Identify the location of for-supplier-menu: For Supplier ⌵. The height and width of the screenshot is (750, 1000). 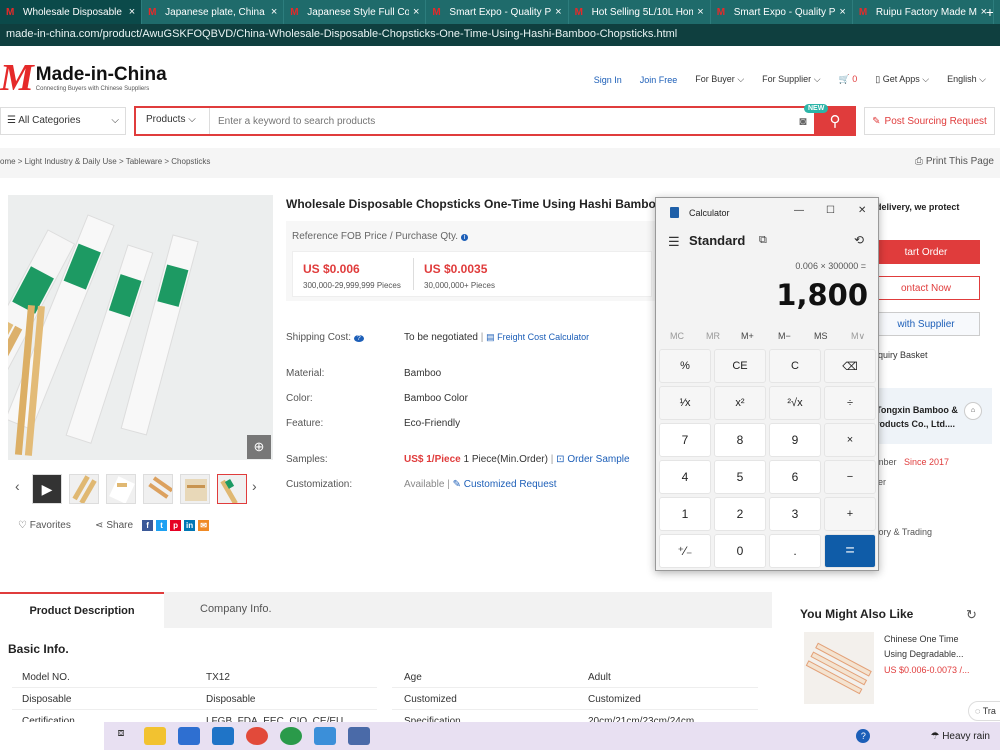
(791, 79).